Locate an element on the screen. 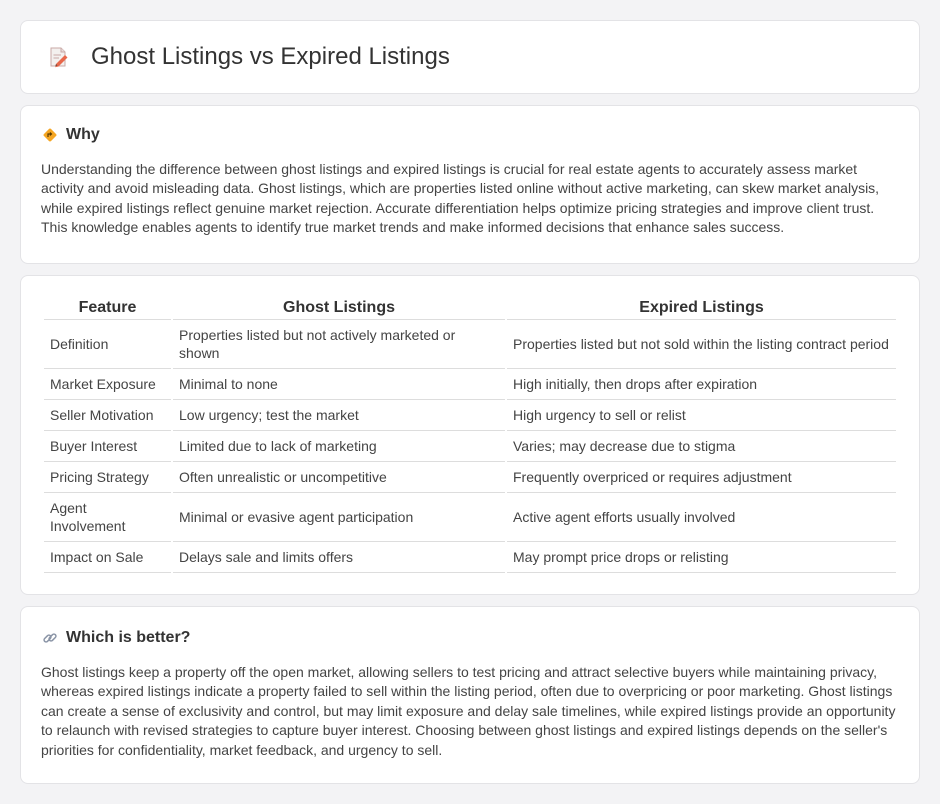  page-title: Ghost Listings vs Expired Listings is located at coordinates (270, 56).